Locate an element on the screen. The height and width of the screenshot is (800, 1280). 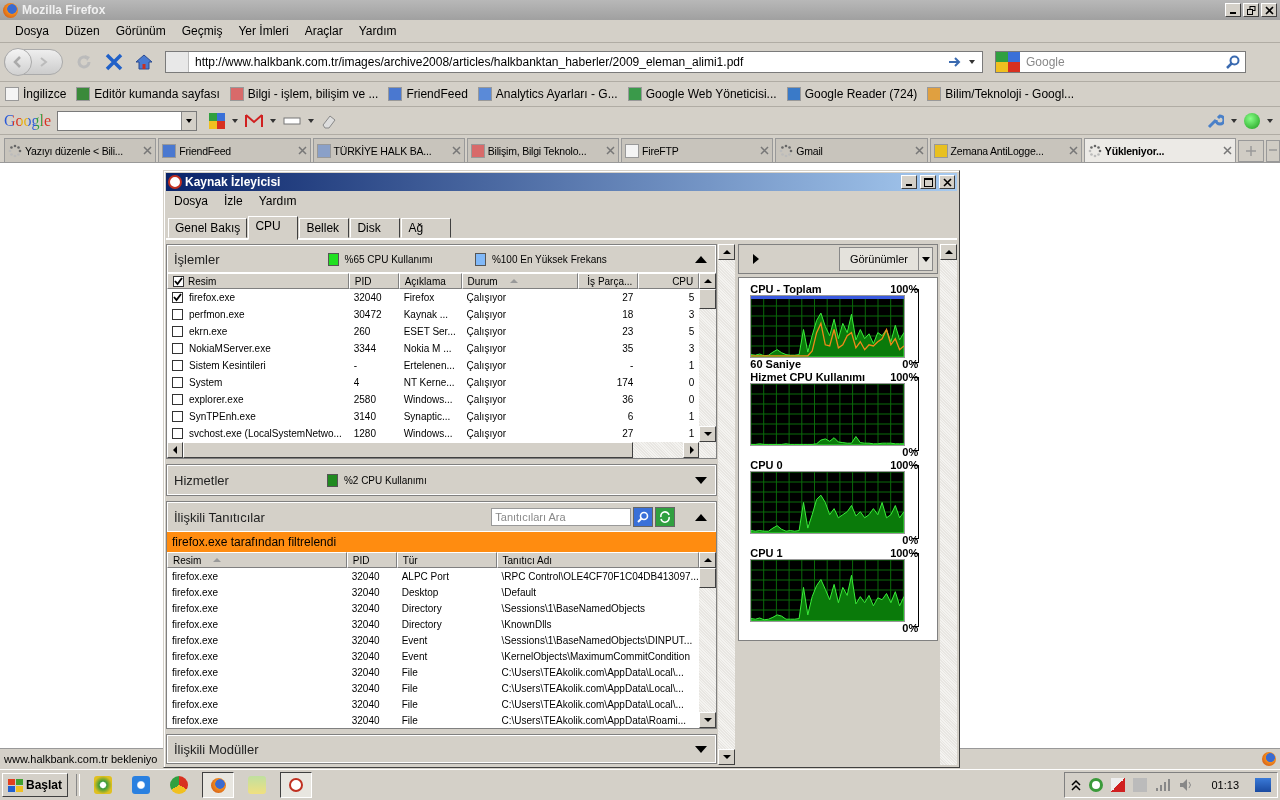
browser-tab: Gmail is located at coordinates (851, 150).